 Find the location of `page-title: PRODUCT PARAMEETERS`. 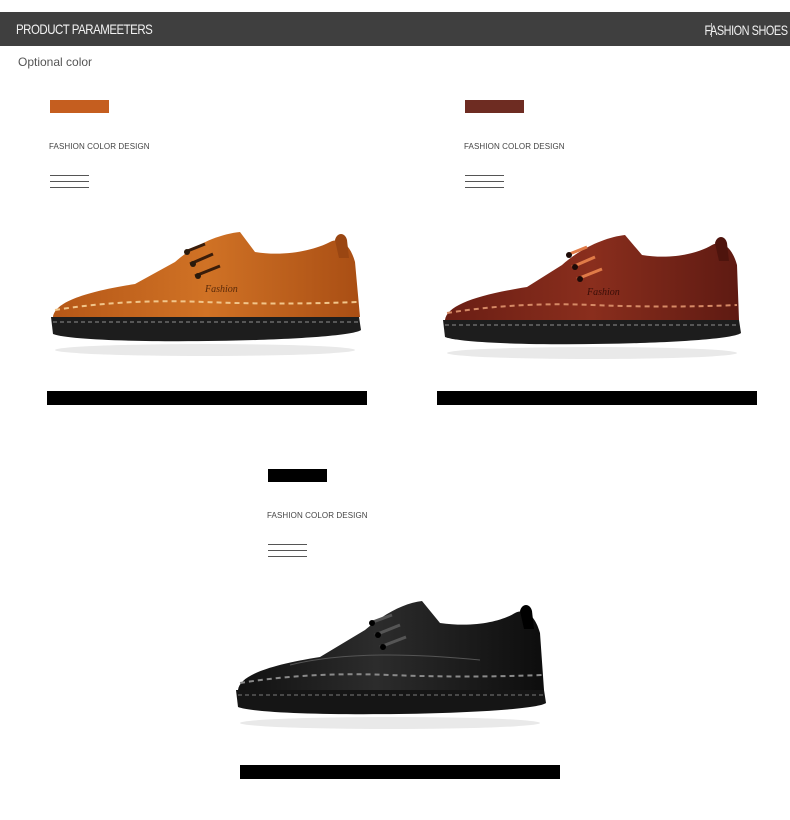

page-title: PRODUCT PARAMEETERS is located at coordinates (84, 29).